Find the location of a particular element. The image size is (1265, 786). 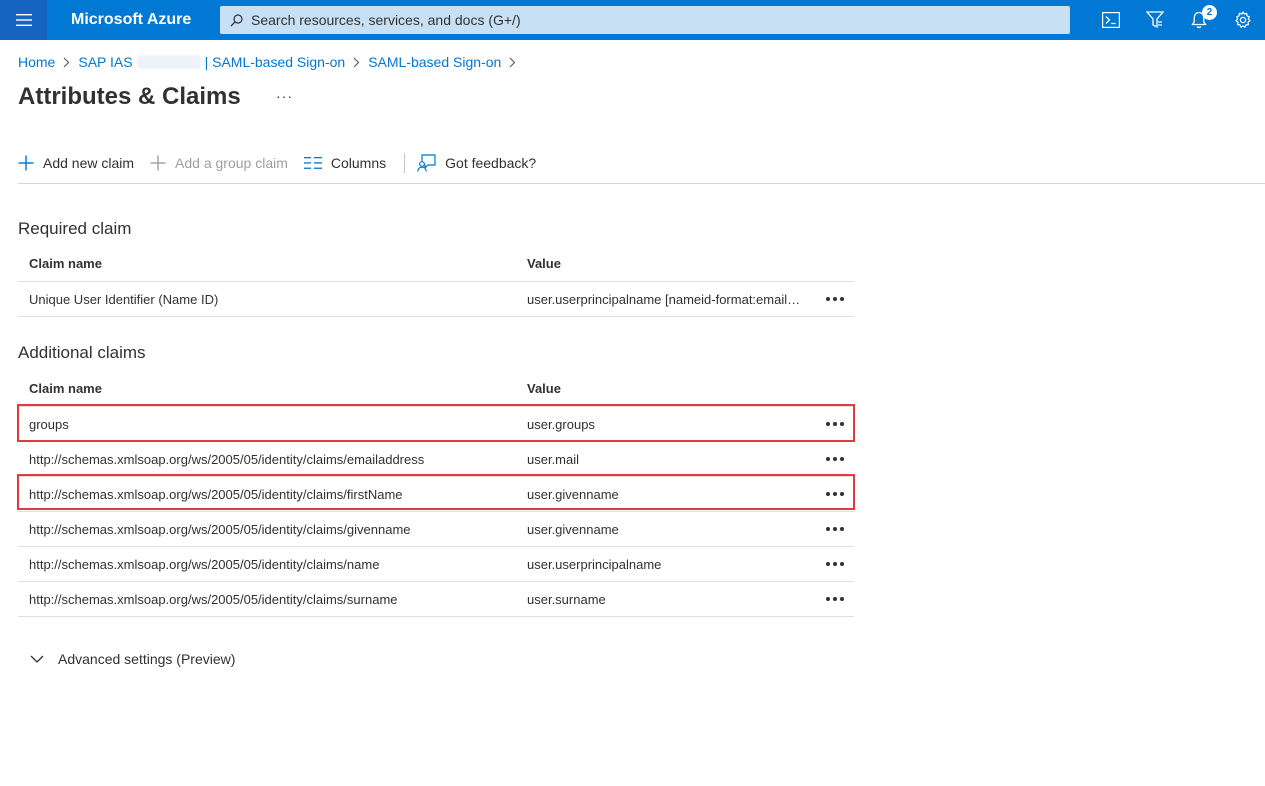

columns-button: Columns is located at coordinates (345, 163).